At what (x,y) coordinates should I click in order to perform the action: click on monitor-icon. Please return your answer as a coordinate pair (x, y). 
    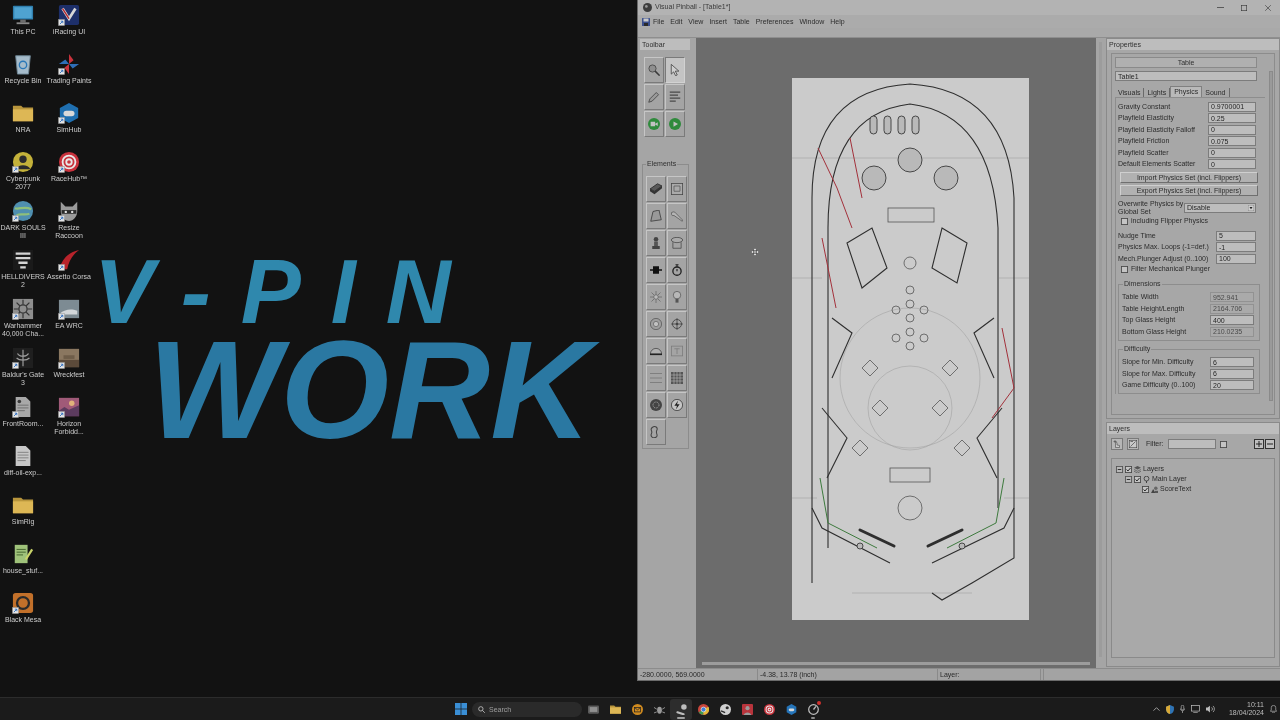
    Looking at the image, I should click on (23, 15).